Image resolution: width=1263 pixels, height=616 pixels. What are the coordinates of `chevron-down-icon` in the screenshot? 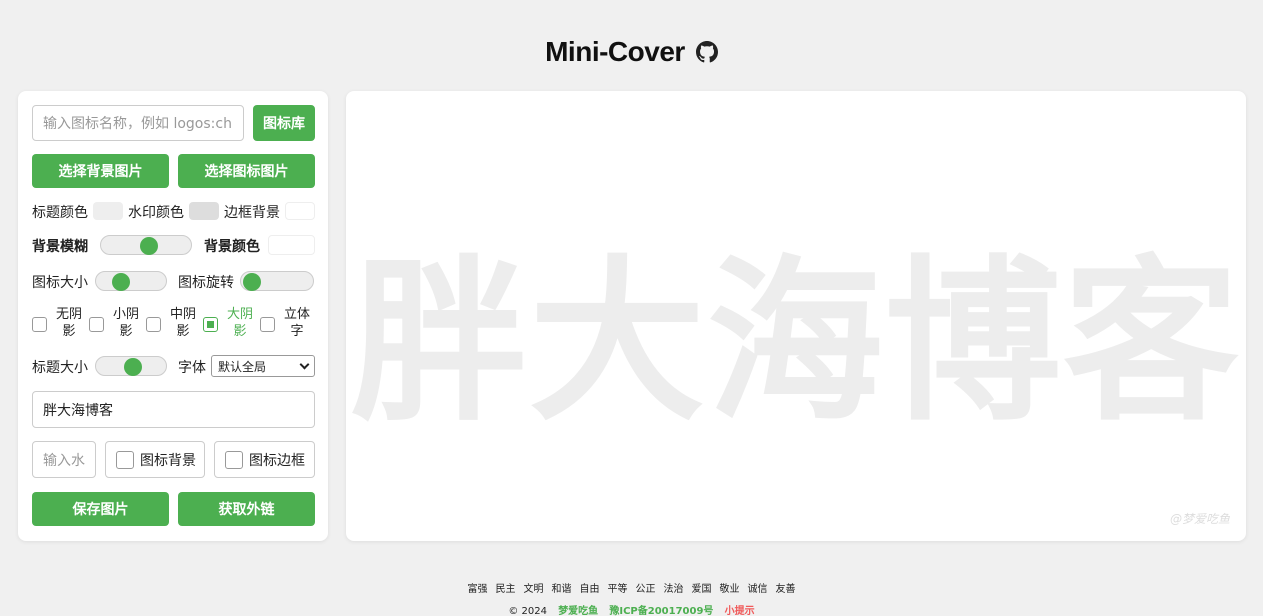 It's located at (304, 364).